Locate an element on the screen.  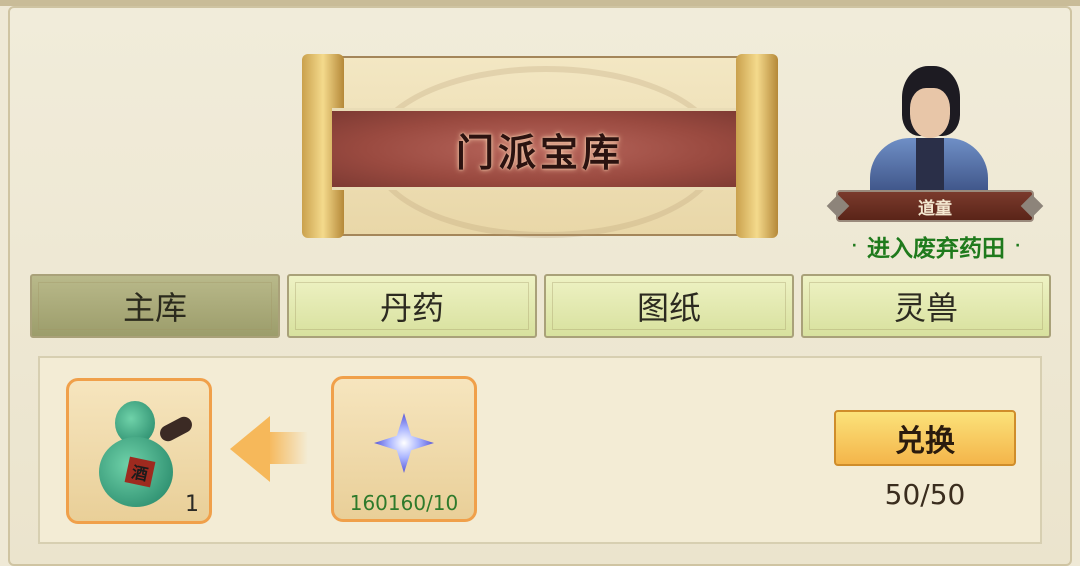
crystal-icon is located at coordinates (404, 443).